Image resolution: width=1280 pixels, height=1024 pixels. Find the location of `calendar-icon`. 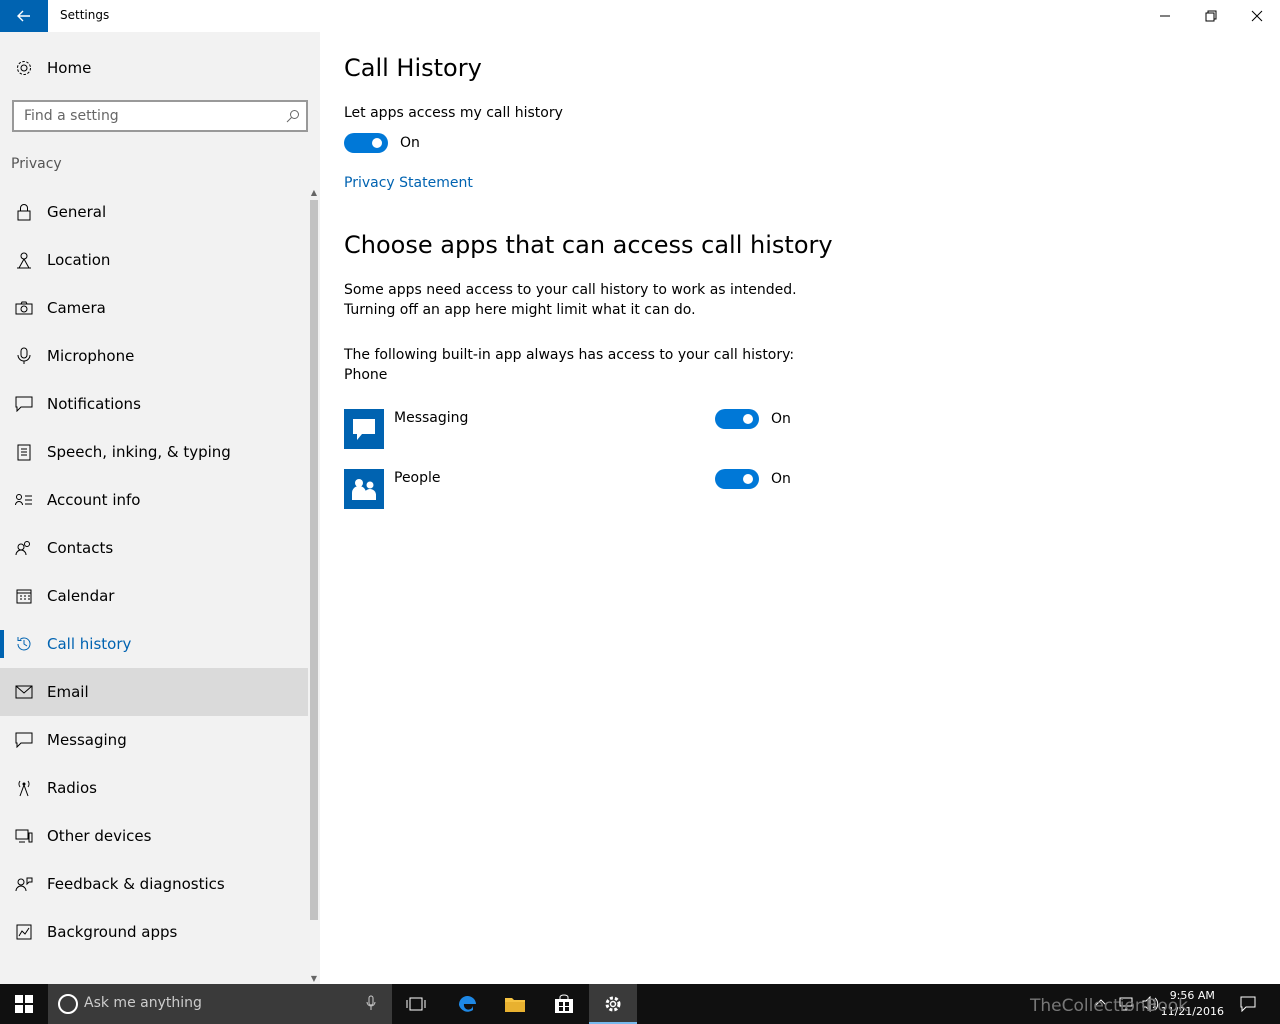

calendar-icon is located at coordinates (24, 596).